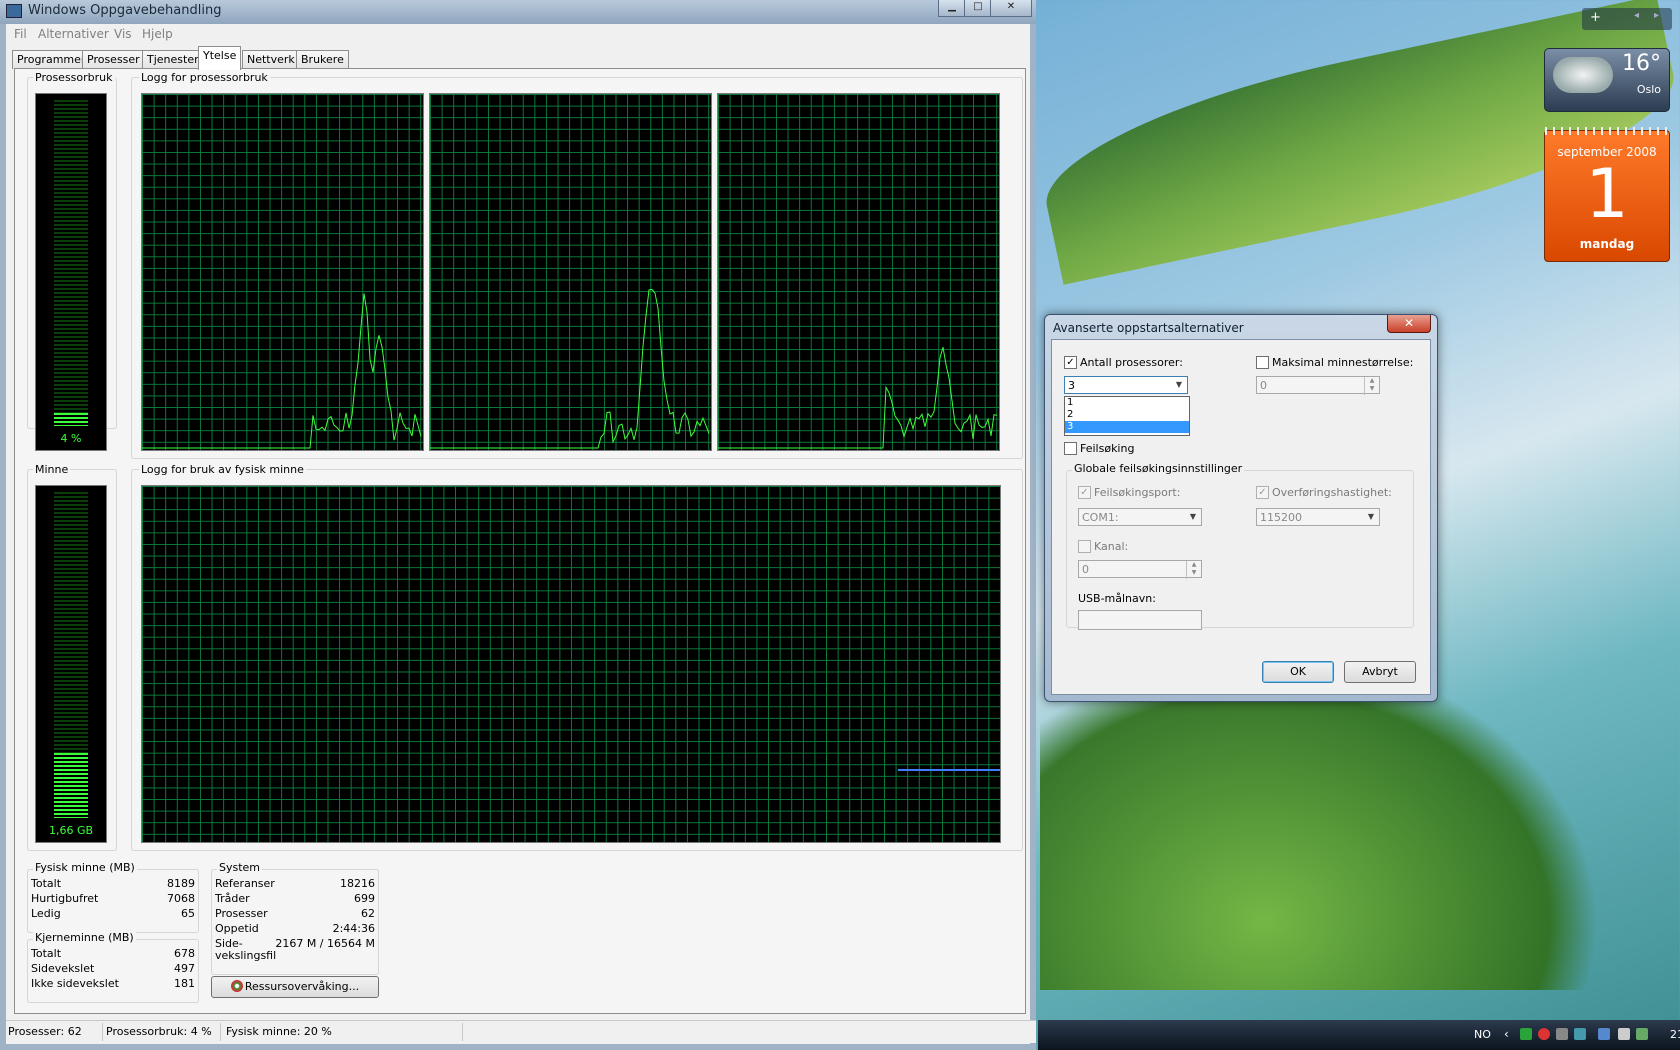 The image size is (1680, 1050). Describe the element at coordinates (75, 983) in the screenshot. I see `kern-ikke-label: Ikke sidevekslet` at that location.